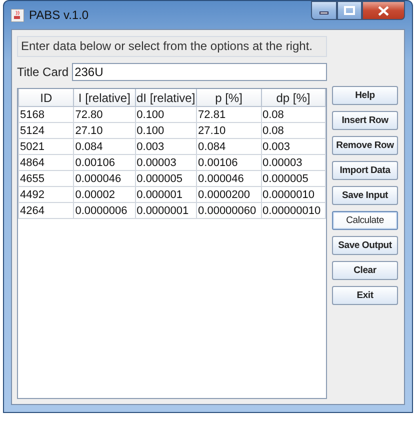  I want to click on action-button: Exit, so click(365, 295).